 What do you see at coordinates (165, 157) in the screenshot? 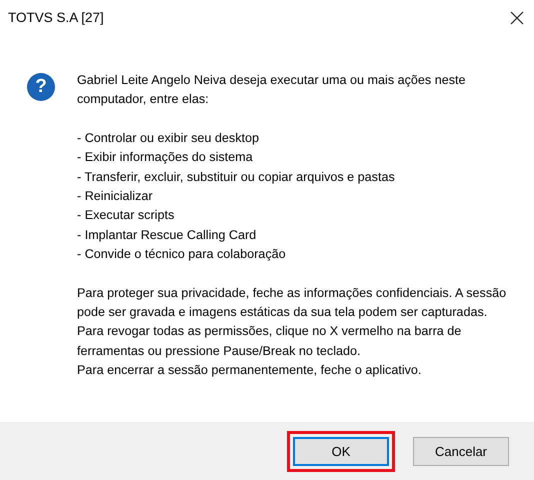
I see `action-item: - Exibir informações do sistema` at bounding box center [165, 157].